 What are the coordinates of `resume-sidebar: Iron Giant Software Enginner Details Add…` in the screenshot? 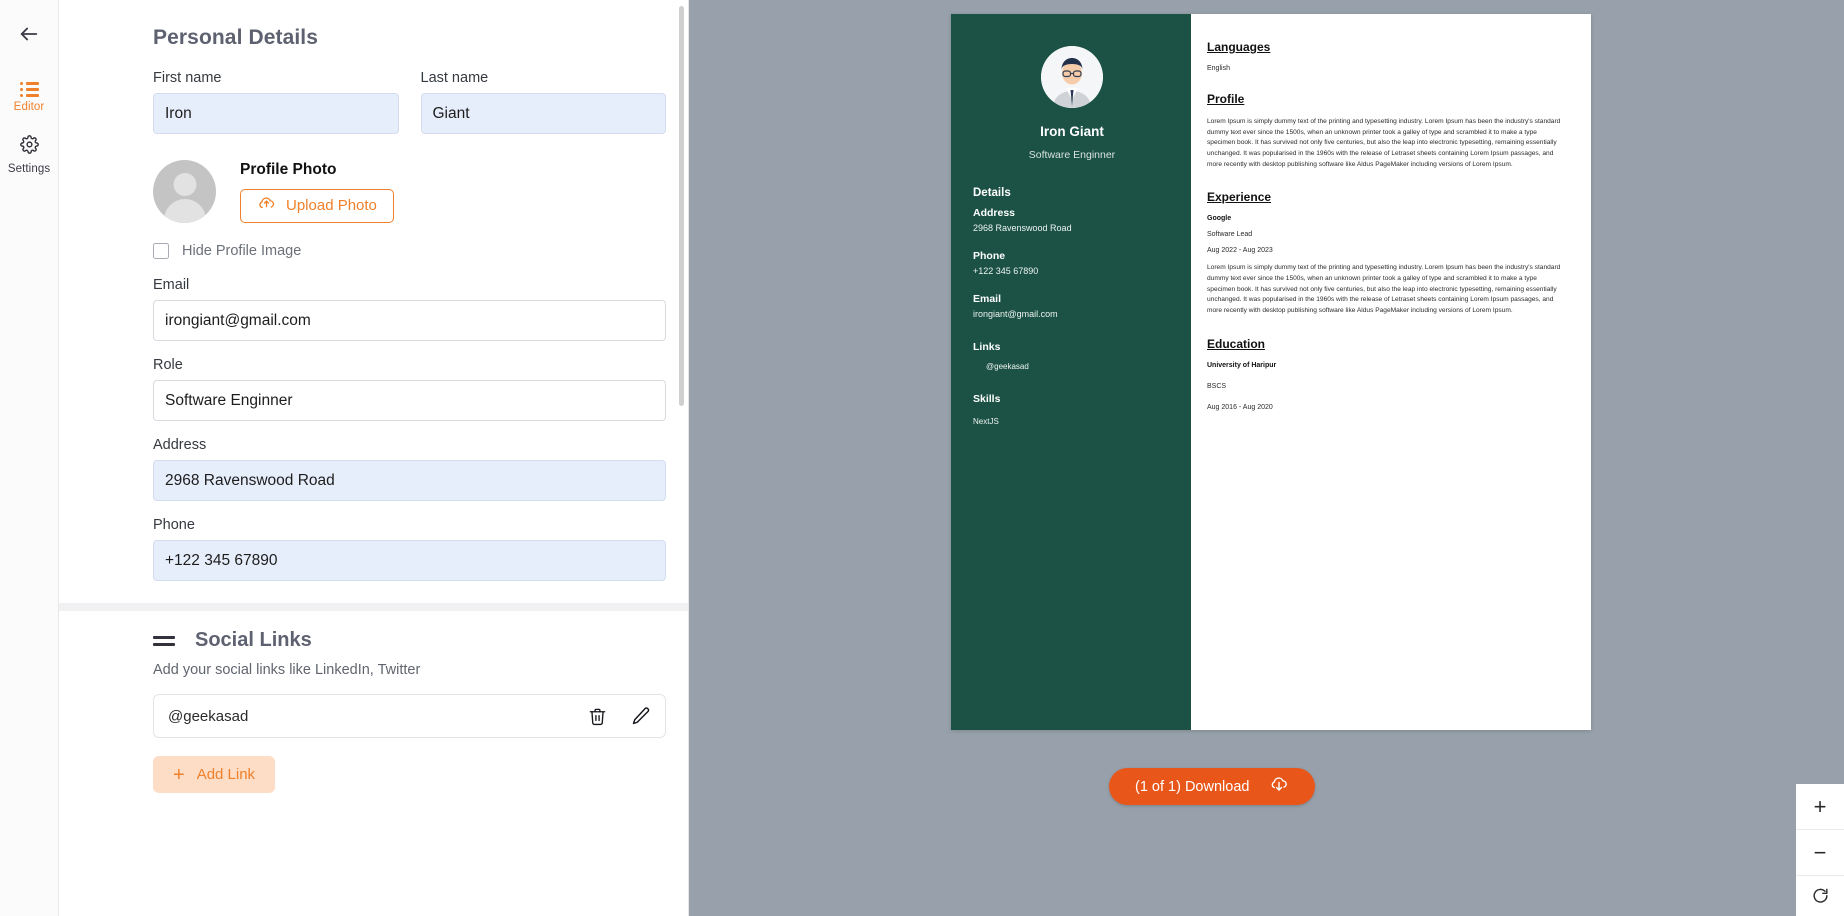 It's located at (1071, 372).